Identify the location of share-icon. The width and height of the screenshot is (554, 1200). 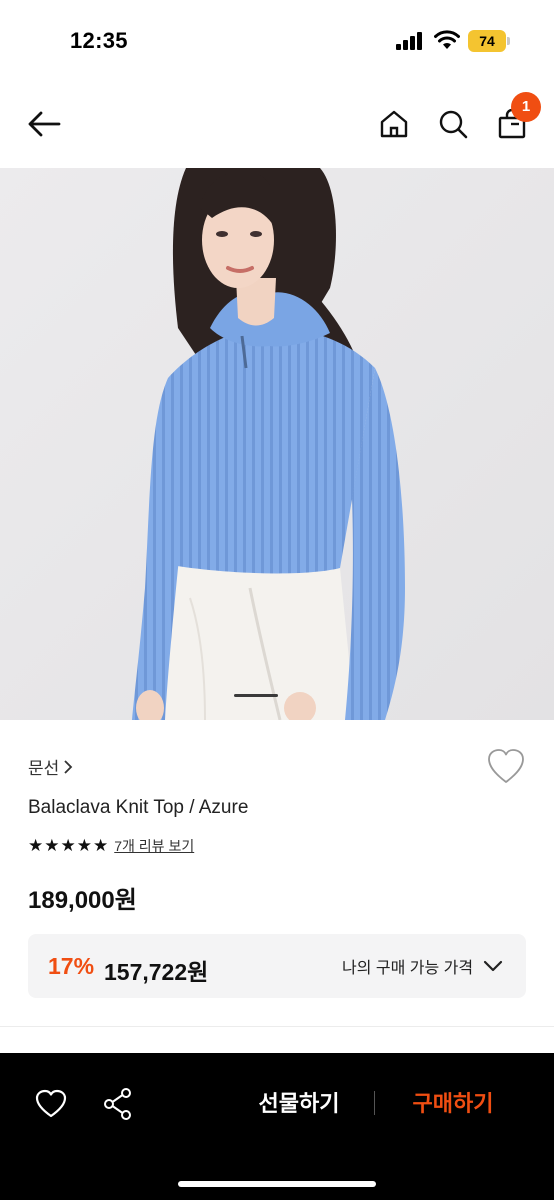
(117, 1104).